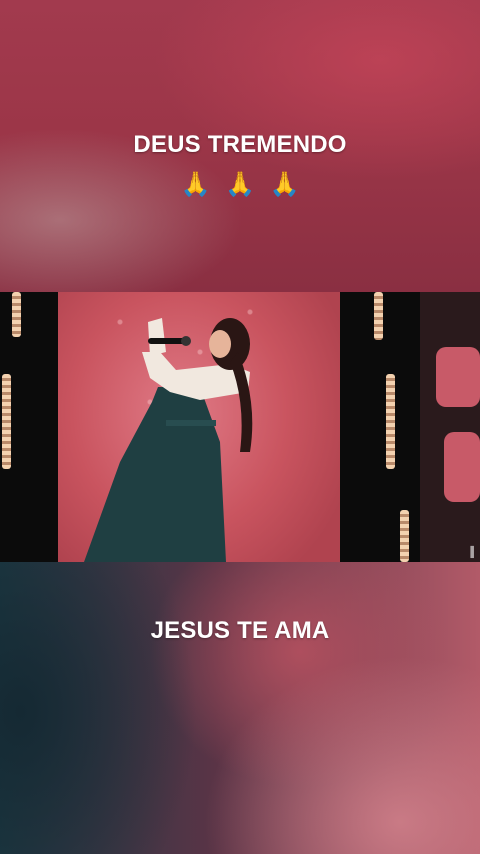 The height and width of the screenshot is (854, 480). I want to click on microphone-head, so click(186, 341).